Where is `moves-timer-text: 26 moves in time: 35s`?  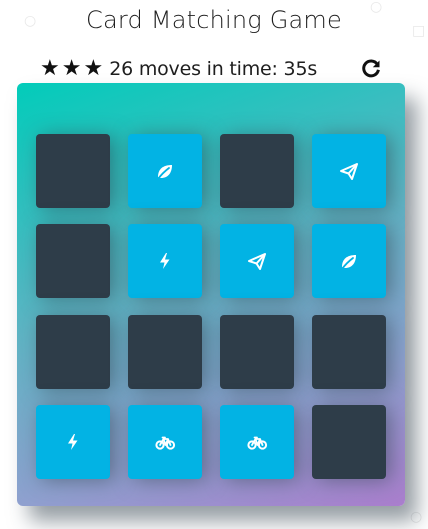
moves-timer-text: 26 moves in time: 35s is located at coordinates (213, 69).